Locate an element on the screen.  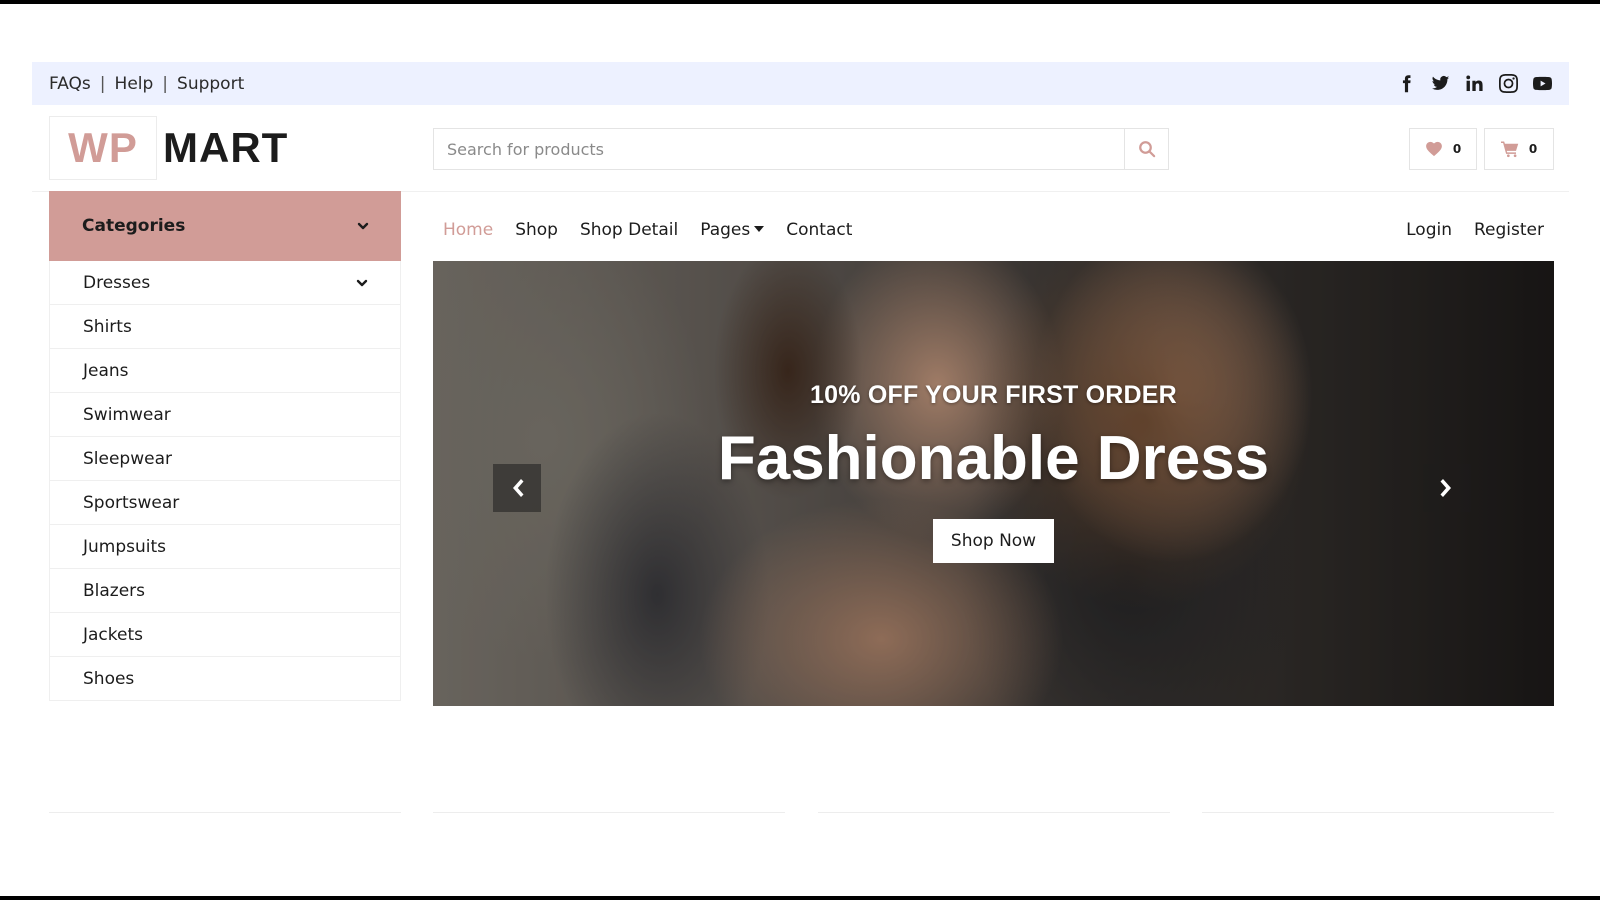
carousel-prev-button is located at coordinates (517, 488).